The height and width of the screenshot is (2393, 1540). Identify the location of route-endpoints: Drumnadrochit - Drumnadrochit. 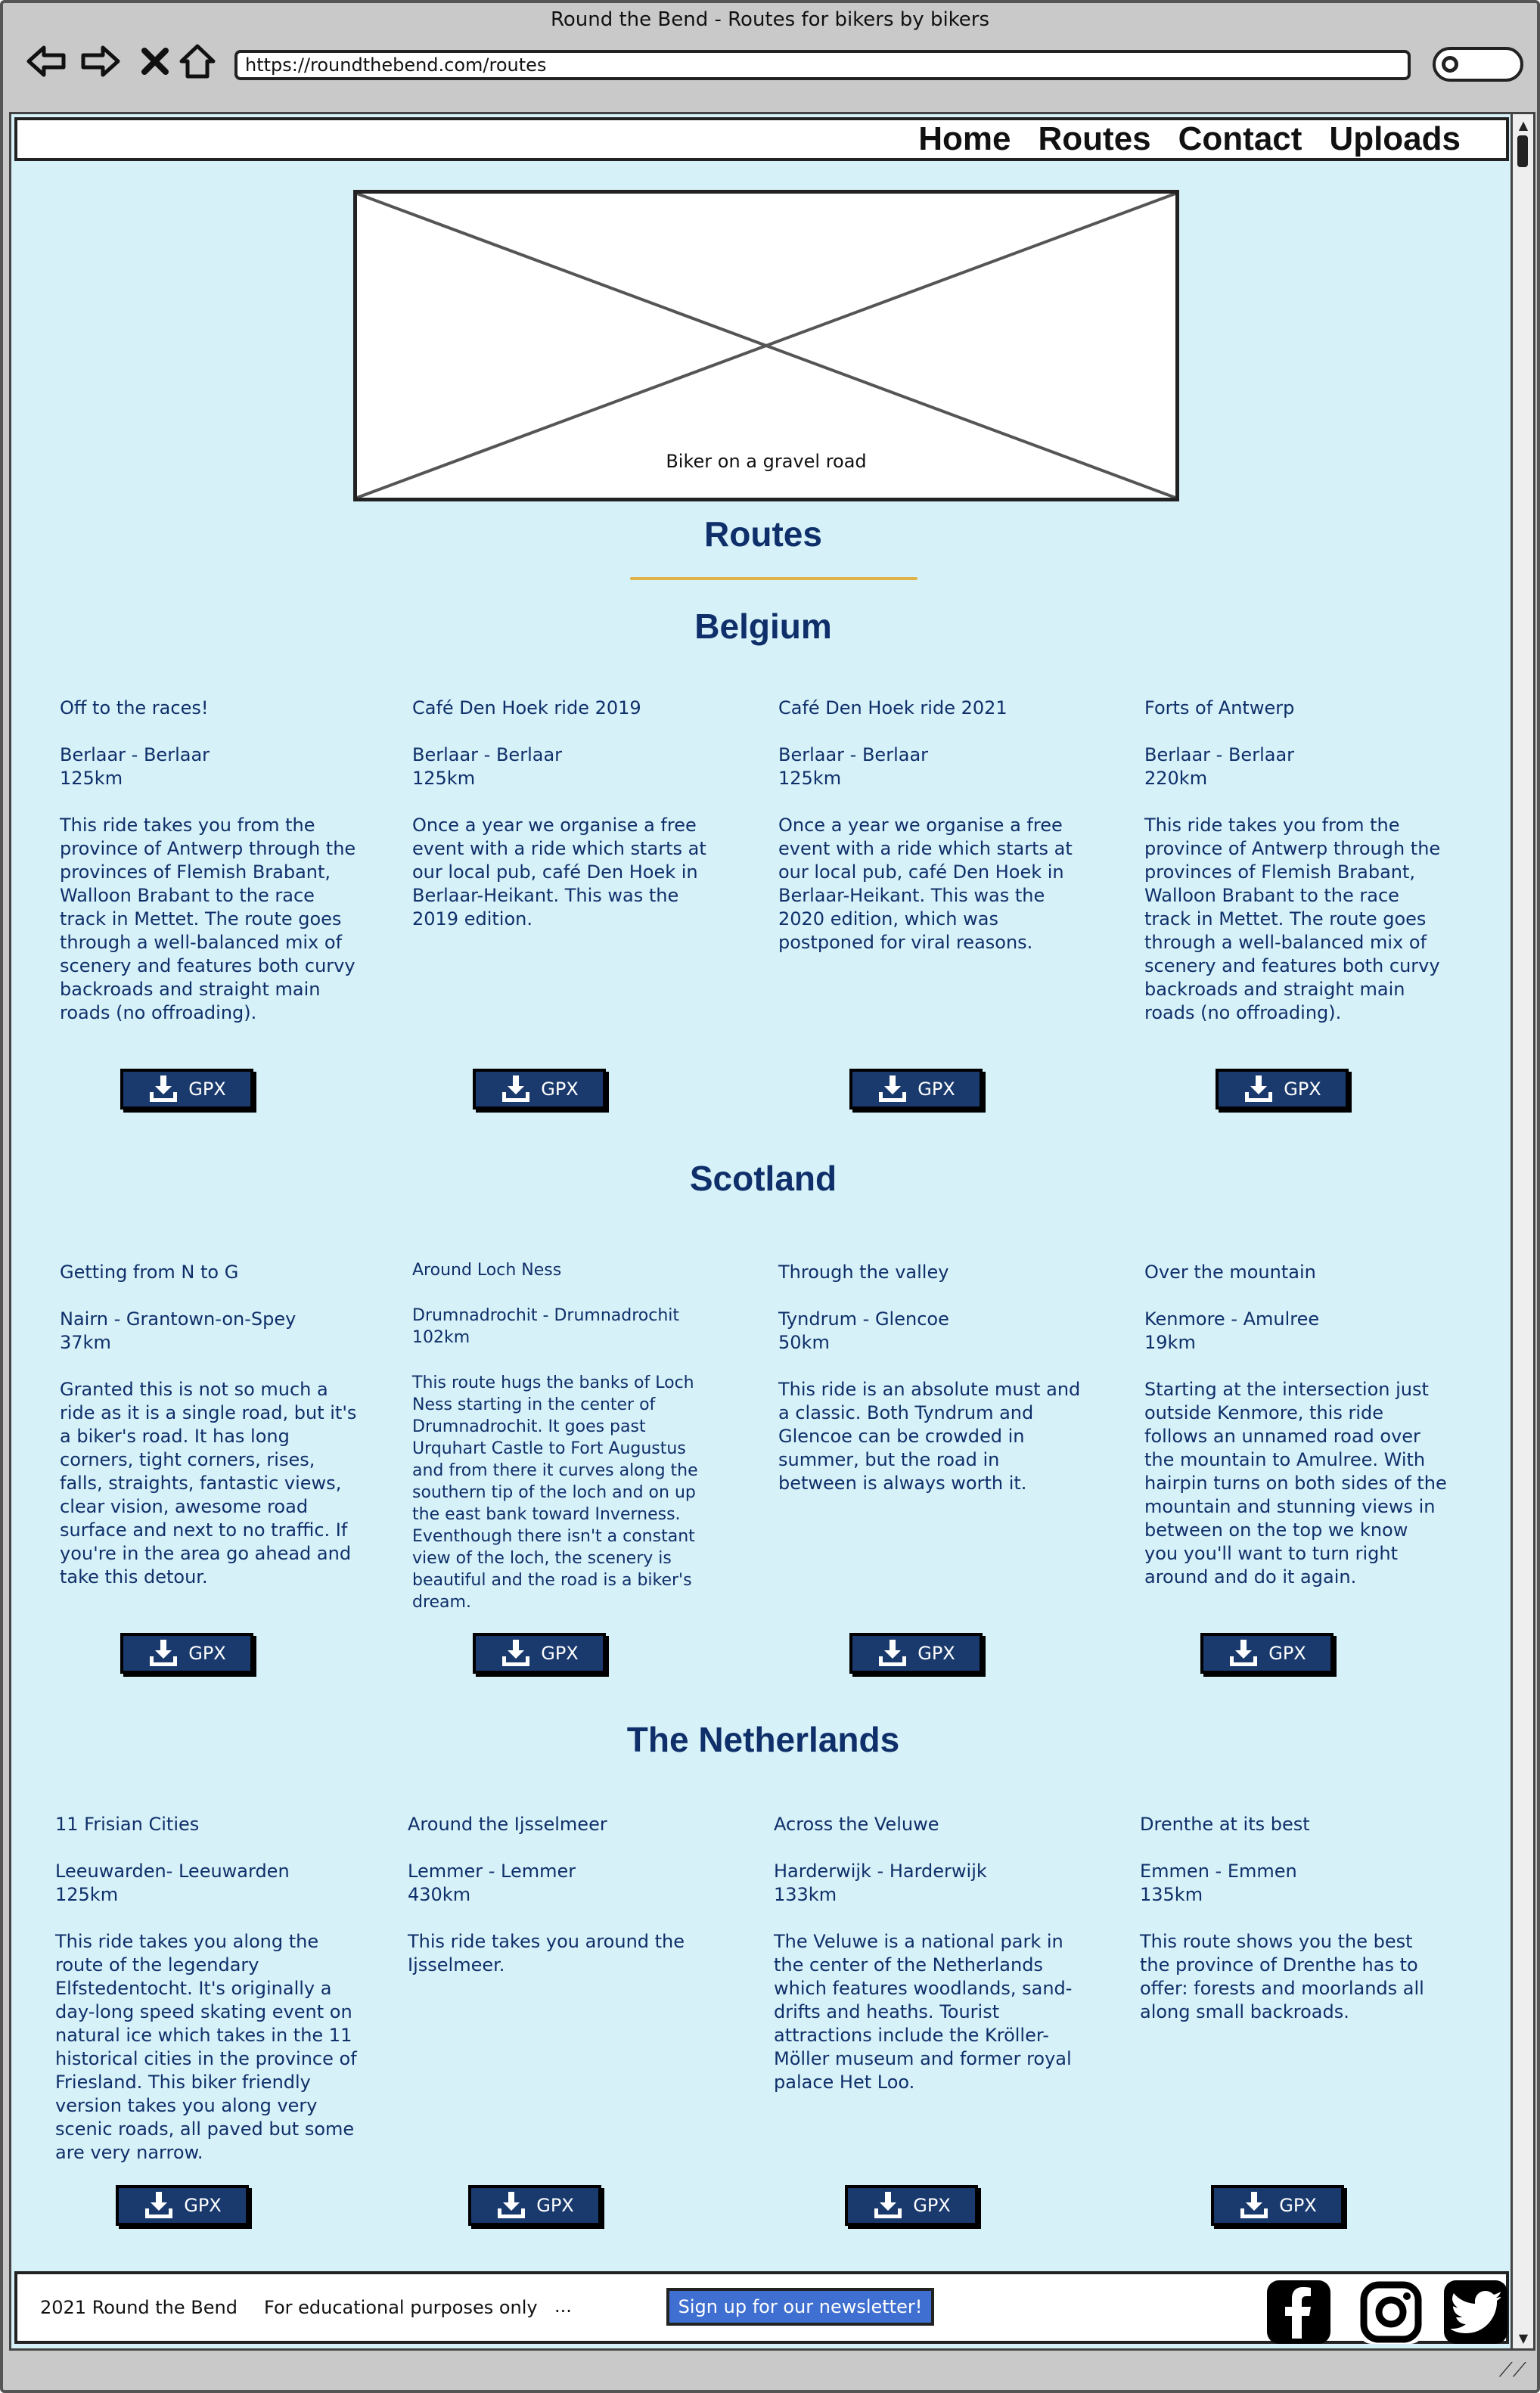
(546, 1315).